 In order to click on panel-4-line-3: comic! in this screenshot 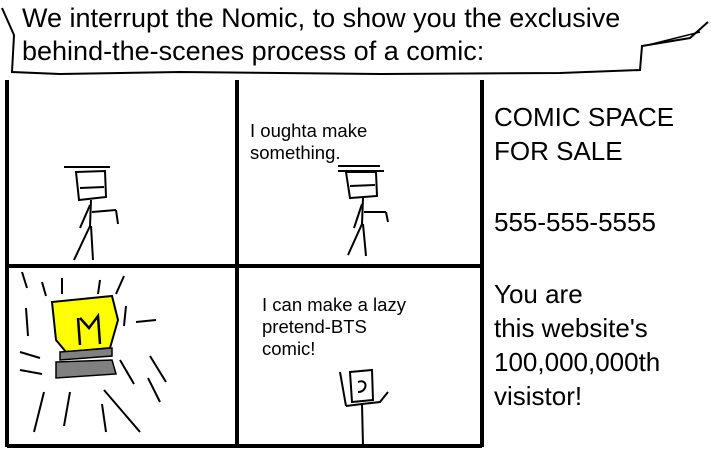, I will do `click(289, 348)`.